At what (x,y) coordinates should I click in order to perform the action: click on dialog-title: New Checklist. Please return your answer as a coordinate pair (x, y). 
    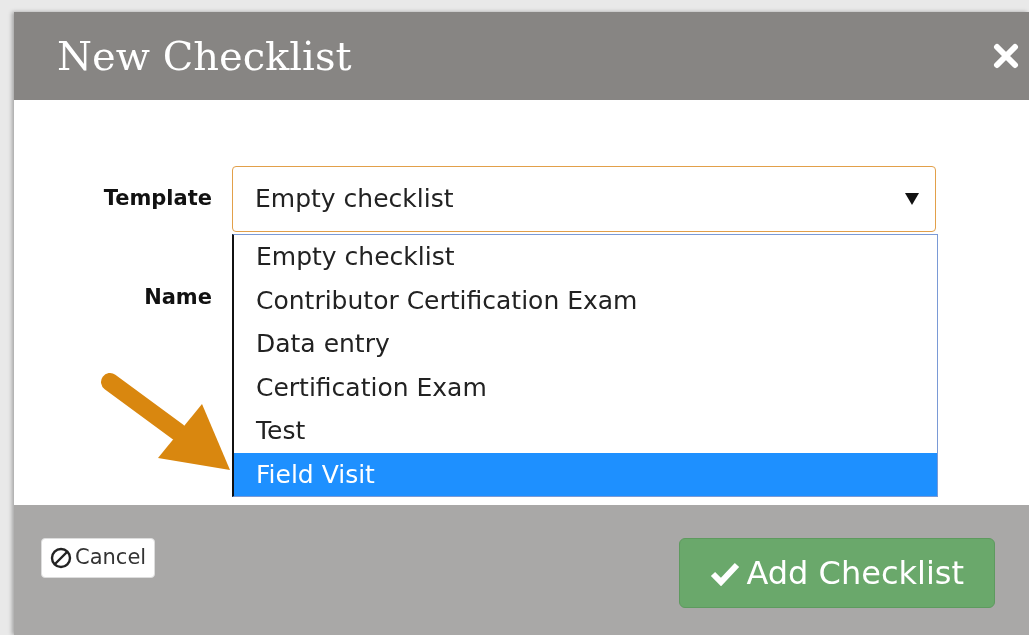
    Looking at the image, I should click on (204, 56).